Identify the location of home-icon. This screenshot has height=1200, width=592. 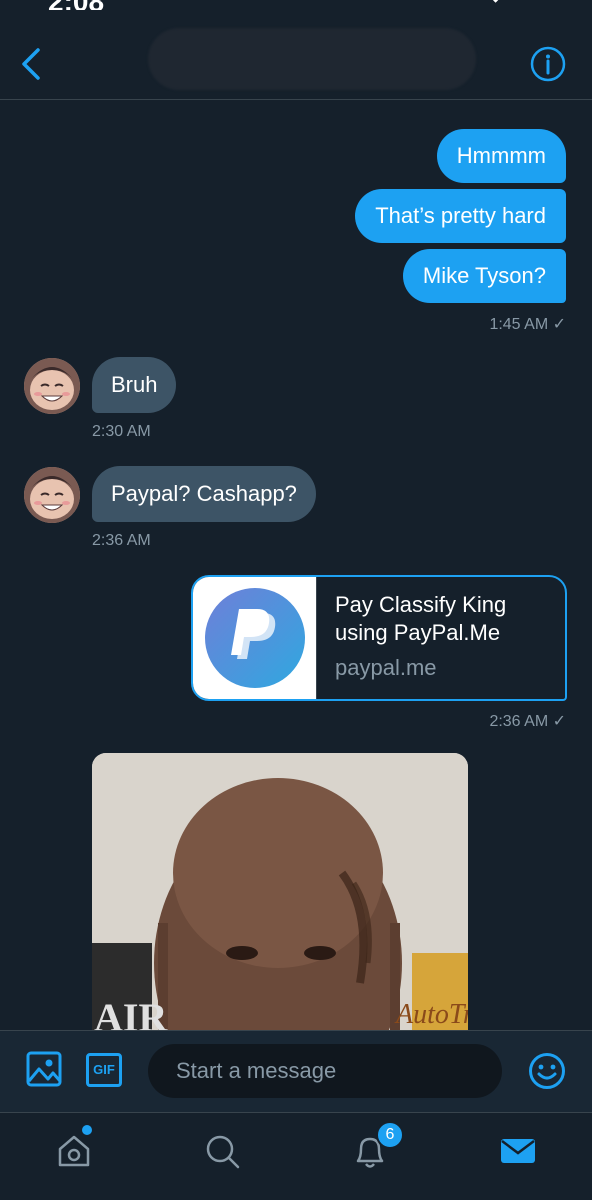
(74, 1151).